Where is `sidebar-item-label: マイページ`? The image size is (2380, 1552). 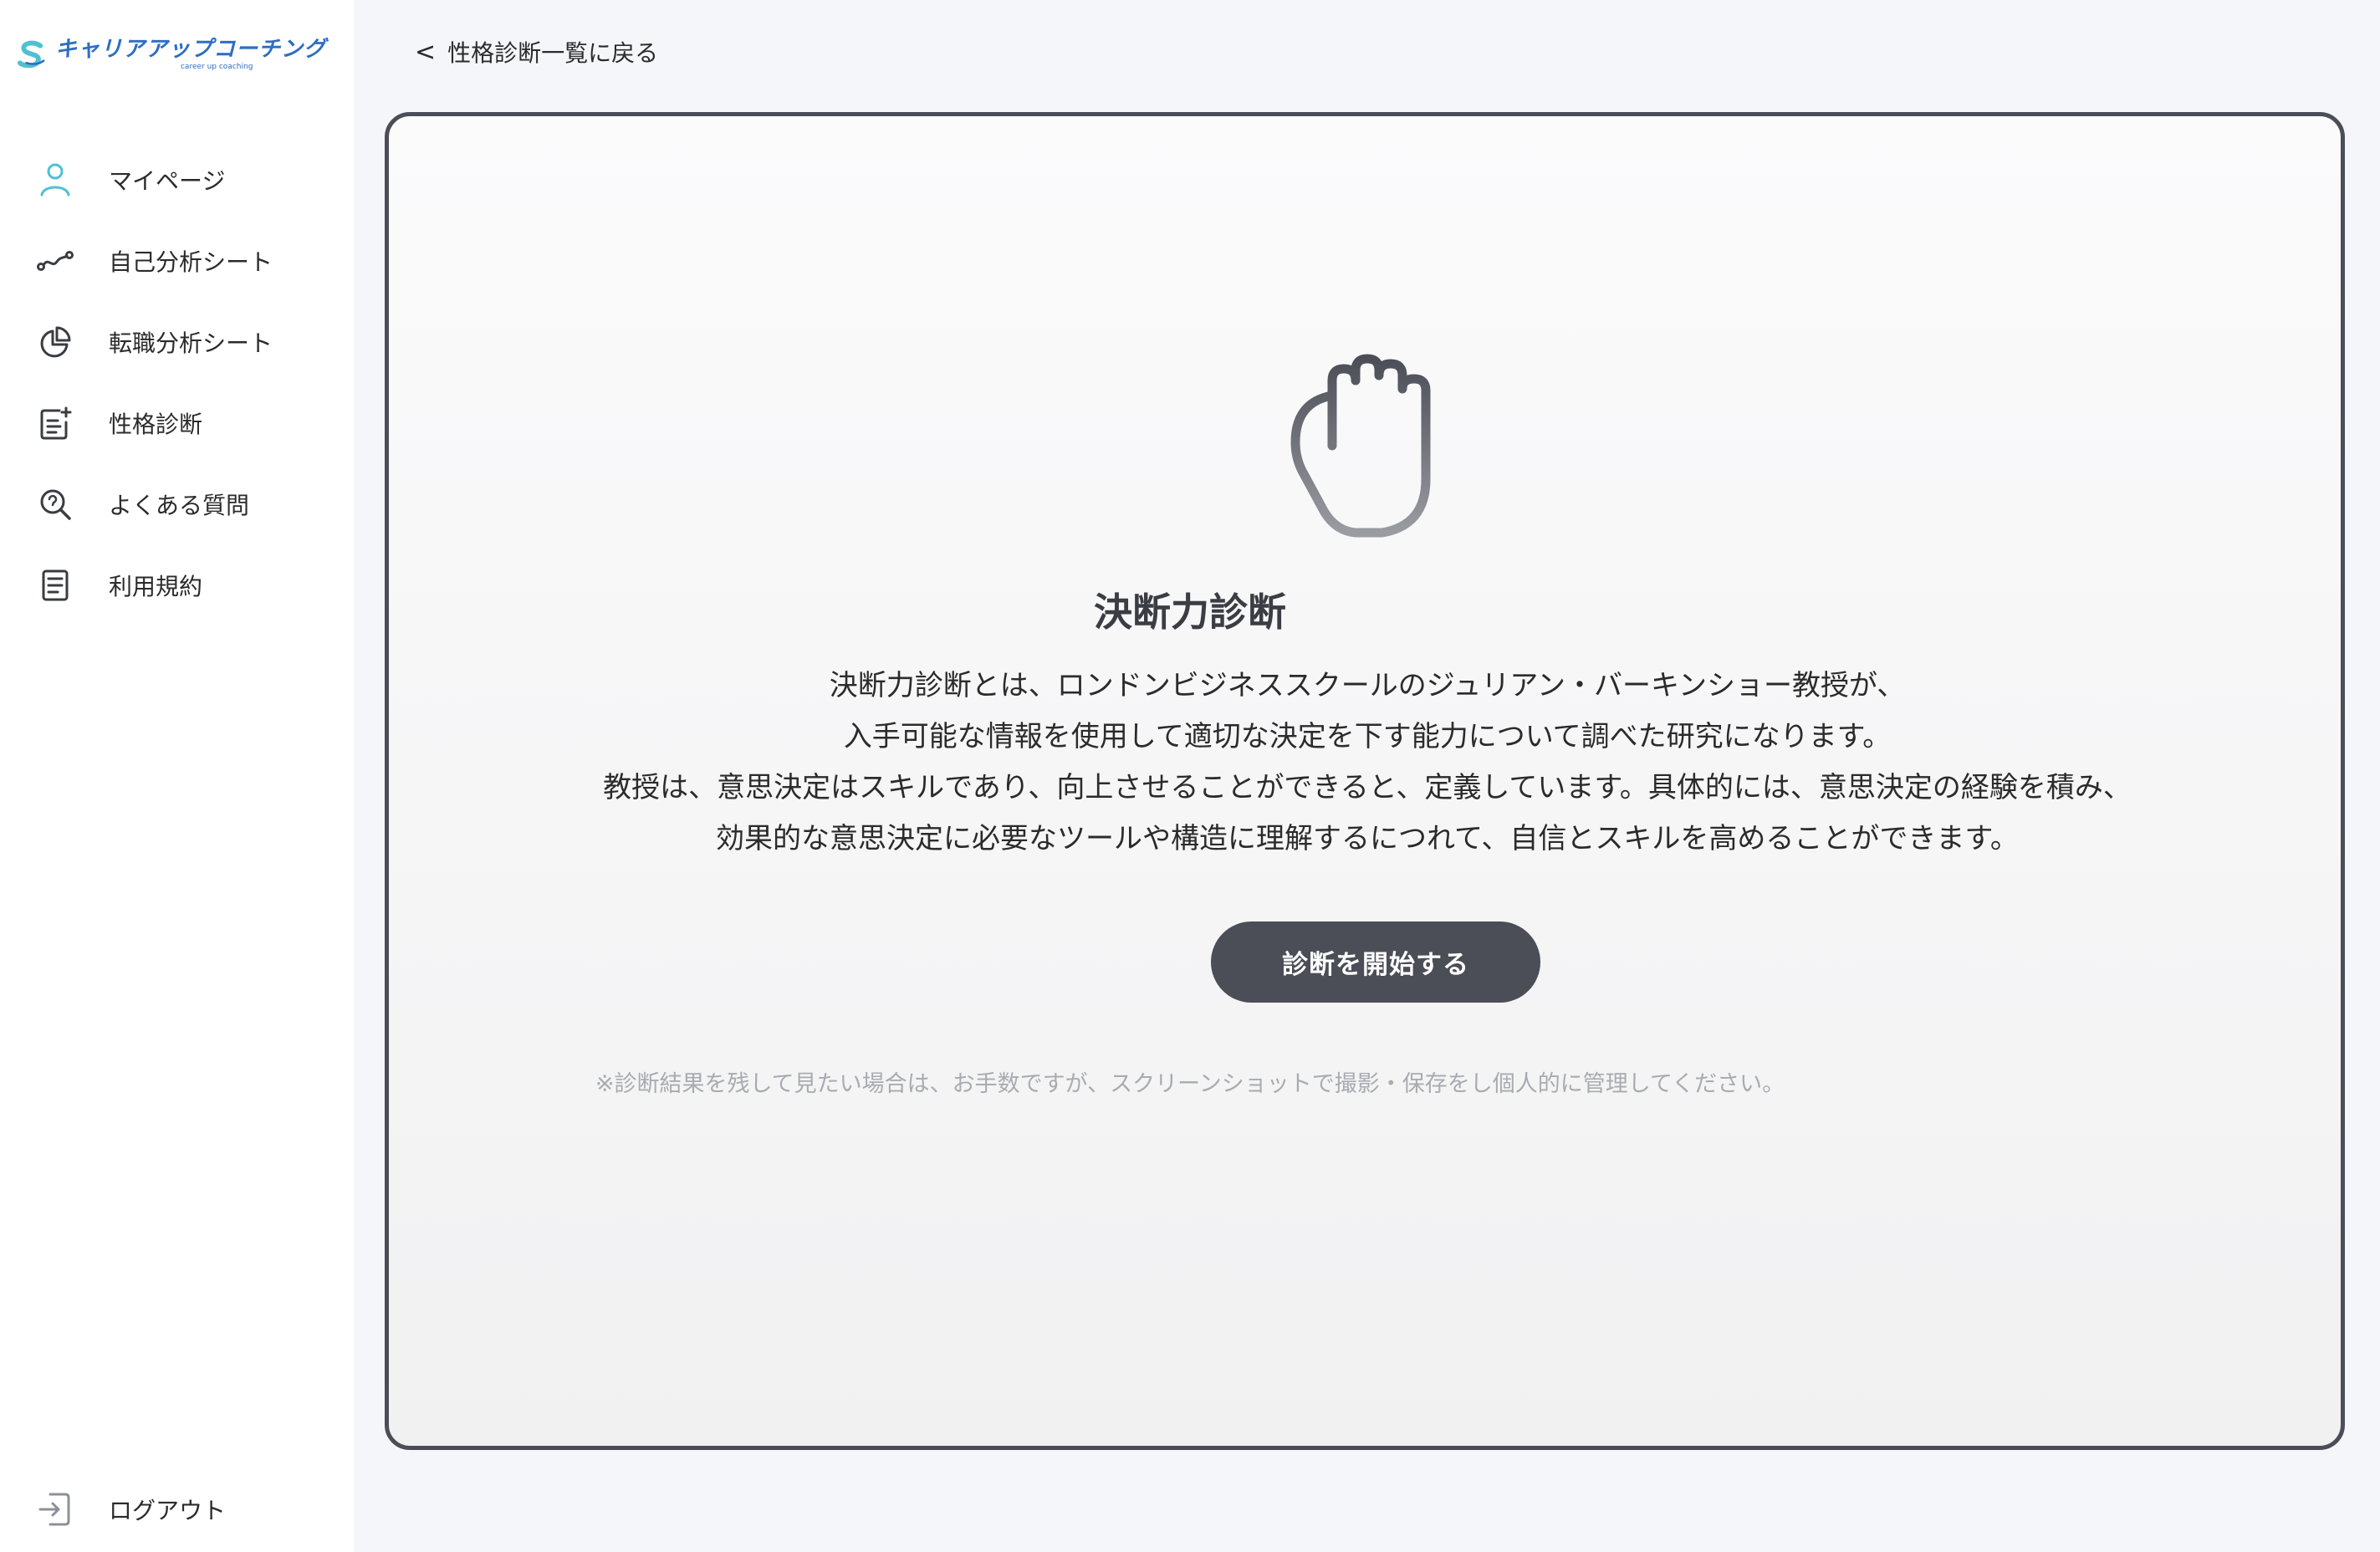
sidebar-item-label: マイページ is located at coordinates (167, 181).